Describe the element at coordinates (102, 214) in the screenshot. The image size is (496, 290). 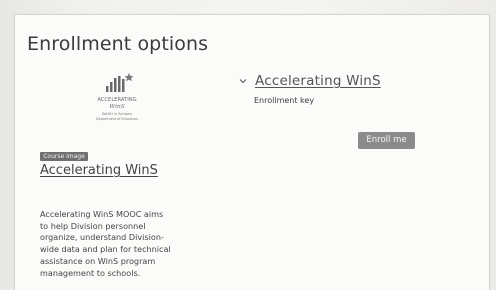
I see `summary-line: Accelerating WinS MOOC aims` at that location.